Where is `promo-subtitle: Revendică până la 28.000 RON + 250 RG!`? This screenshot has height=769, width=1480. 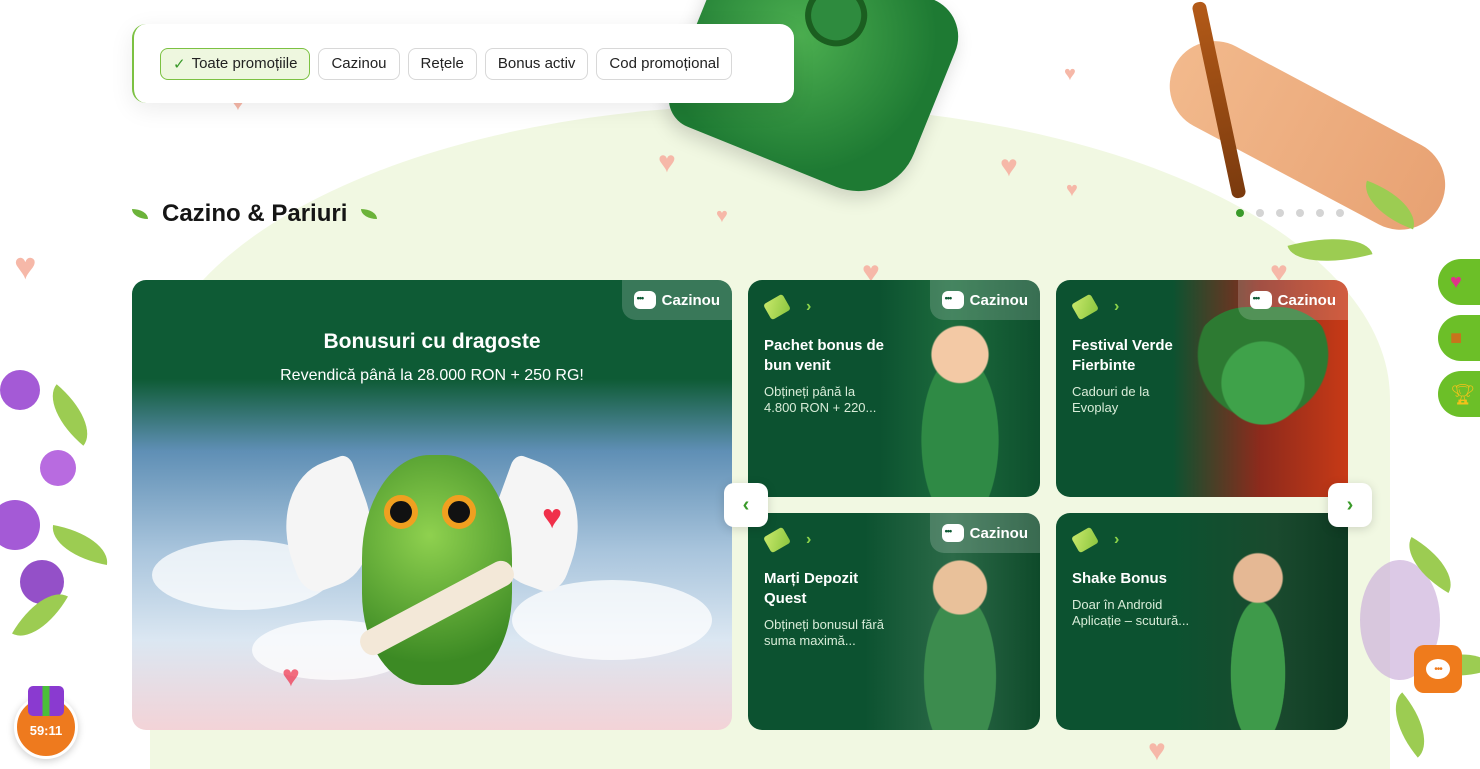
promo-subtitle: Revendică până la 28.000 RON + 250 RG! is located at coordinates (432, 375).